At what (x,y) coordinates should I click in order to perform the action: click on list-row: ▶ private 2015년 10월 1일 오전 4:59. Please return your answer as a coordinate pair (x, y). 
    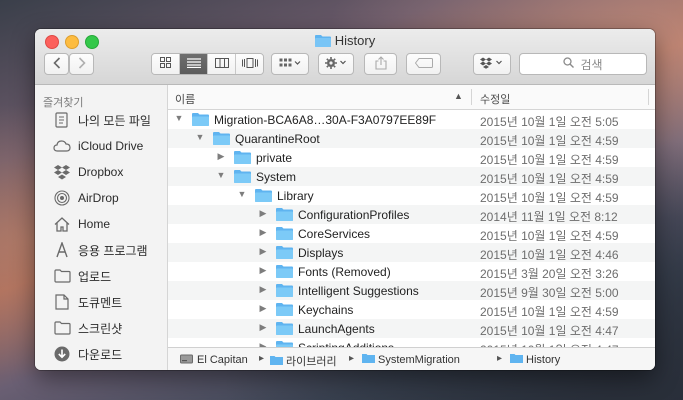
    Looking at the image, I should click on (411, 157).